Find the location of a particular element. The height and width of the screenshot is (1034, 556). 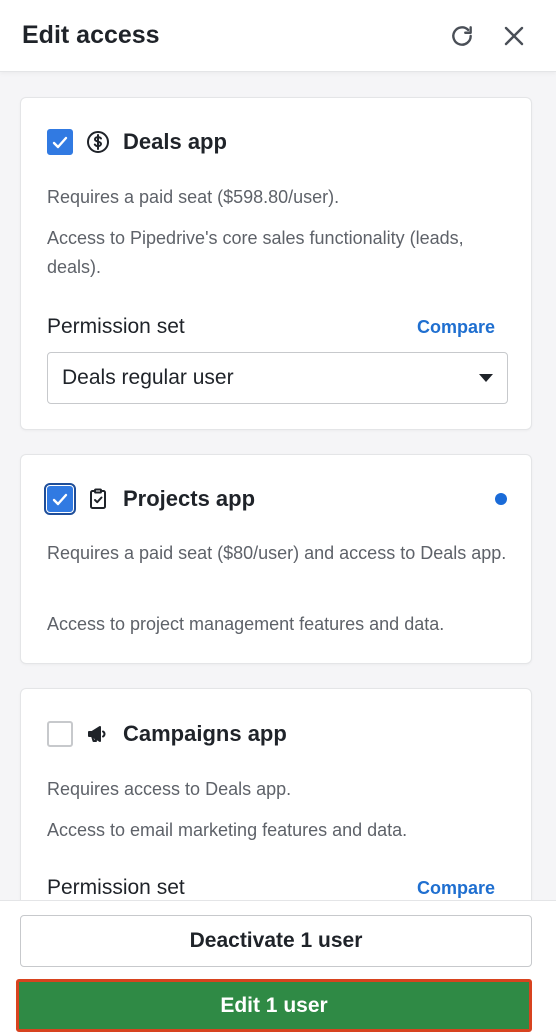

edit-user-button: Edit 1 user is located at coordinates (274, 1005).